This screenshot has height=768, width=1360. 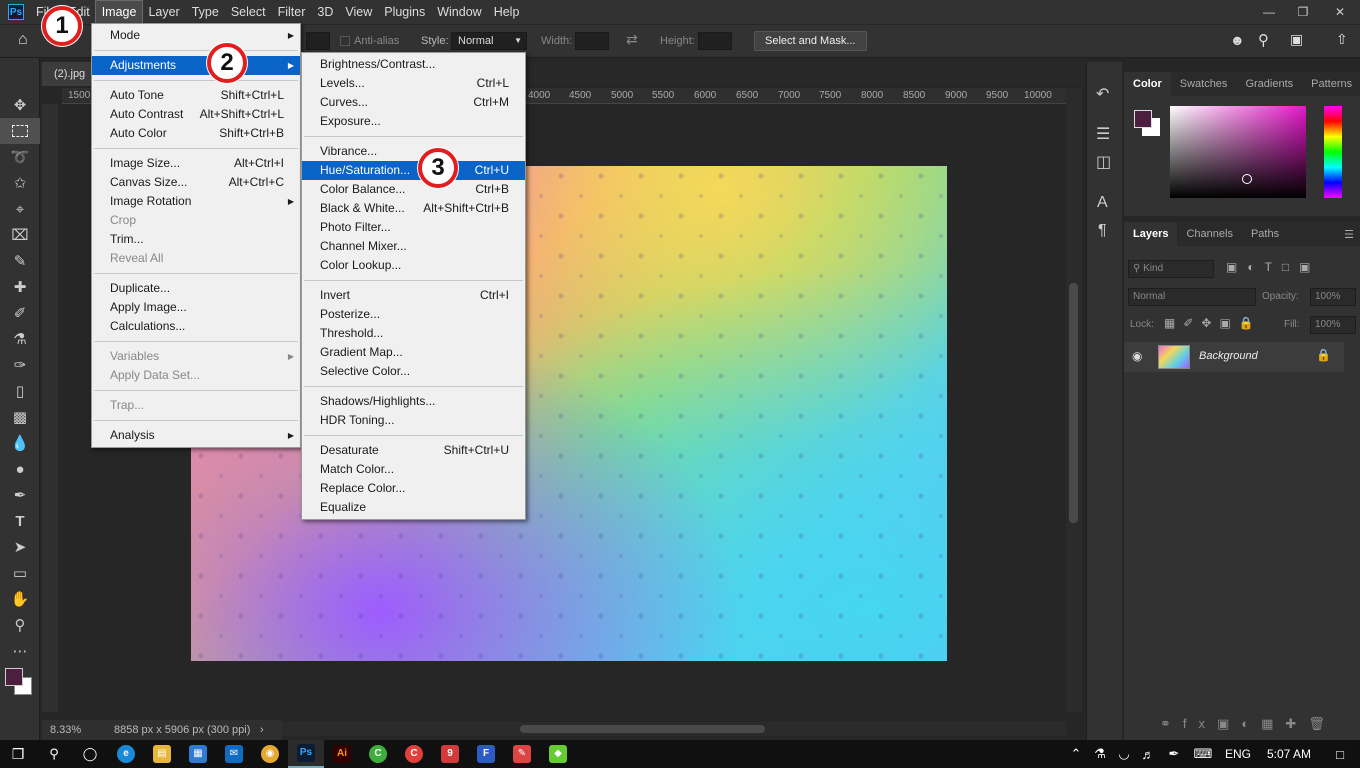 What do you see at coordinates (196, 65) in the screenshot?
I see `image-menu-item-adjustments: Adjustments ▶` at bounding box center [196, 65].